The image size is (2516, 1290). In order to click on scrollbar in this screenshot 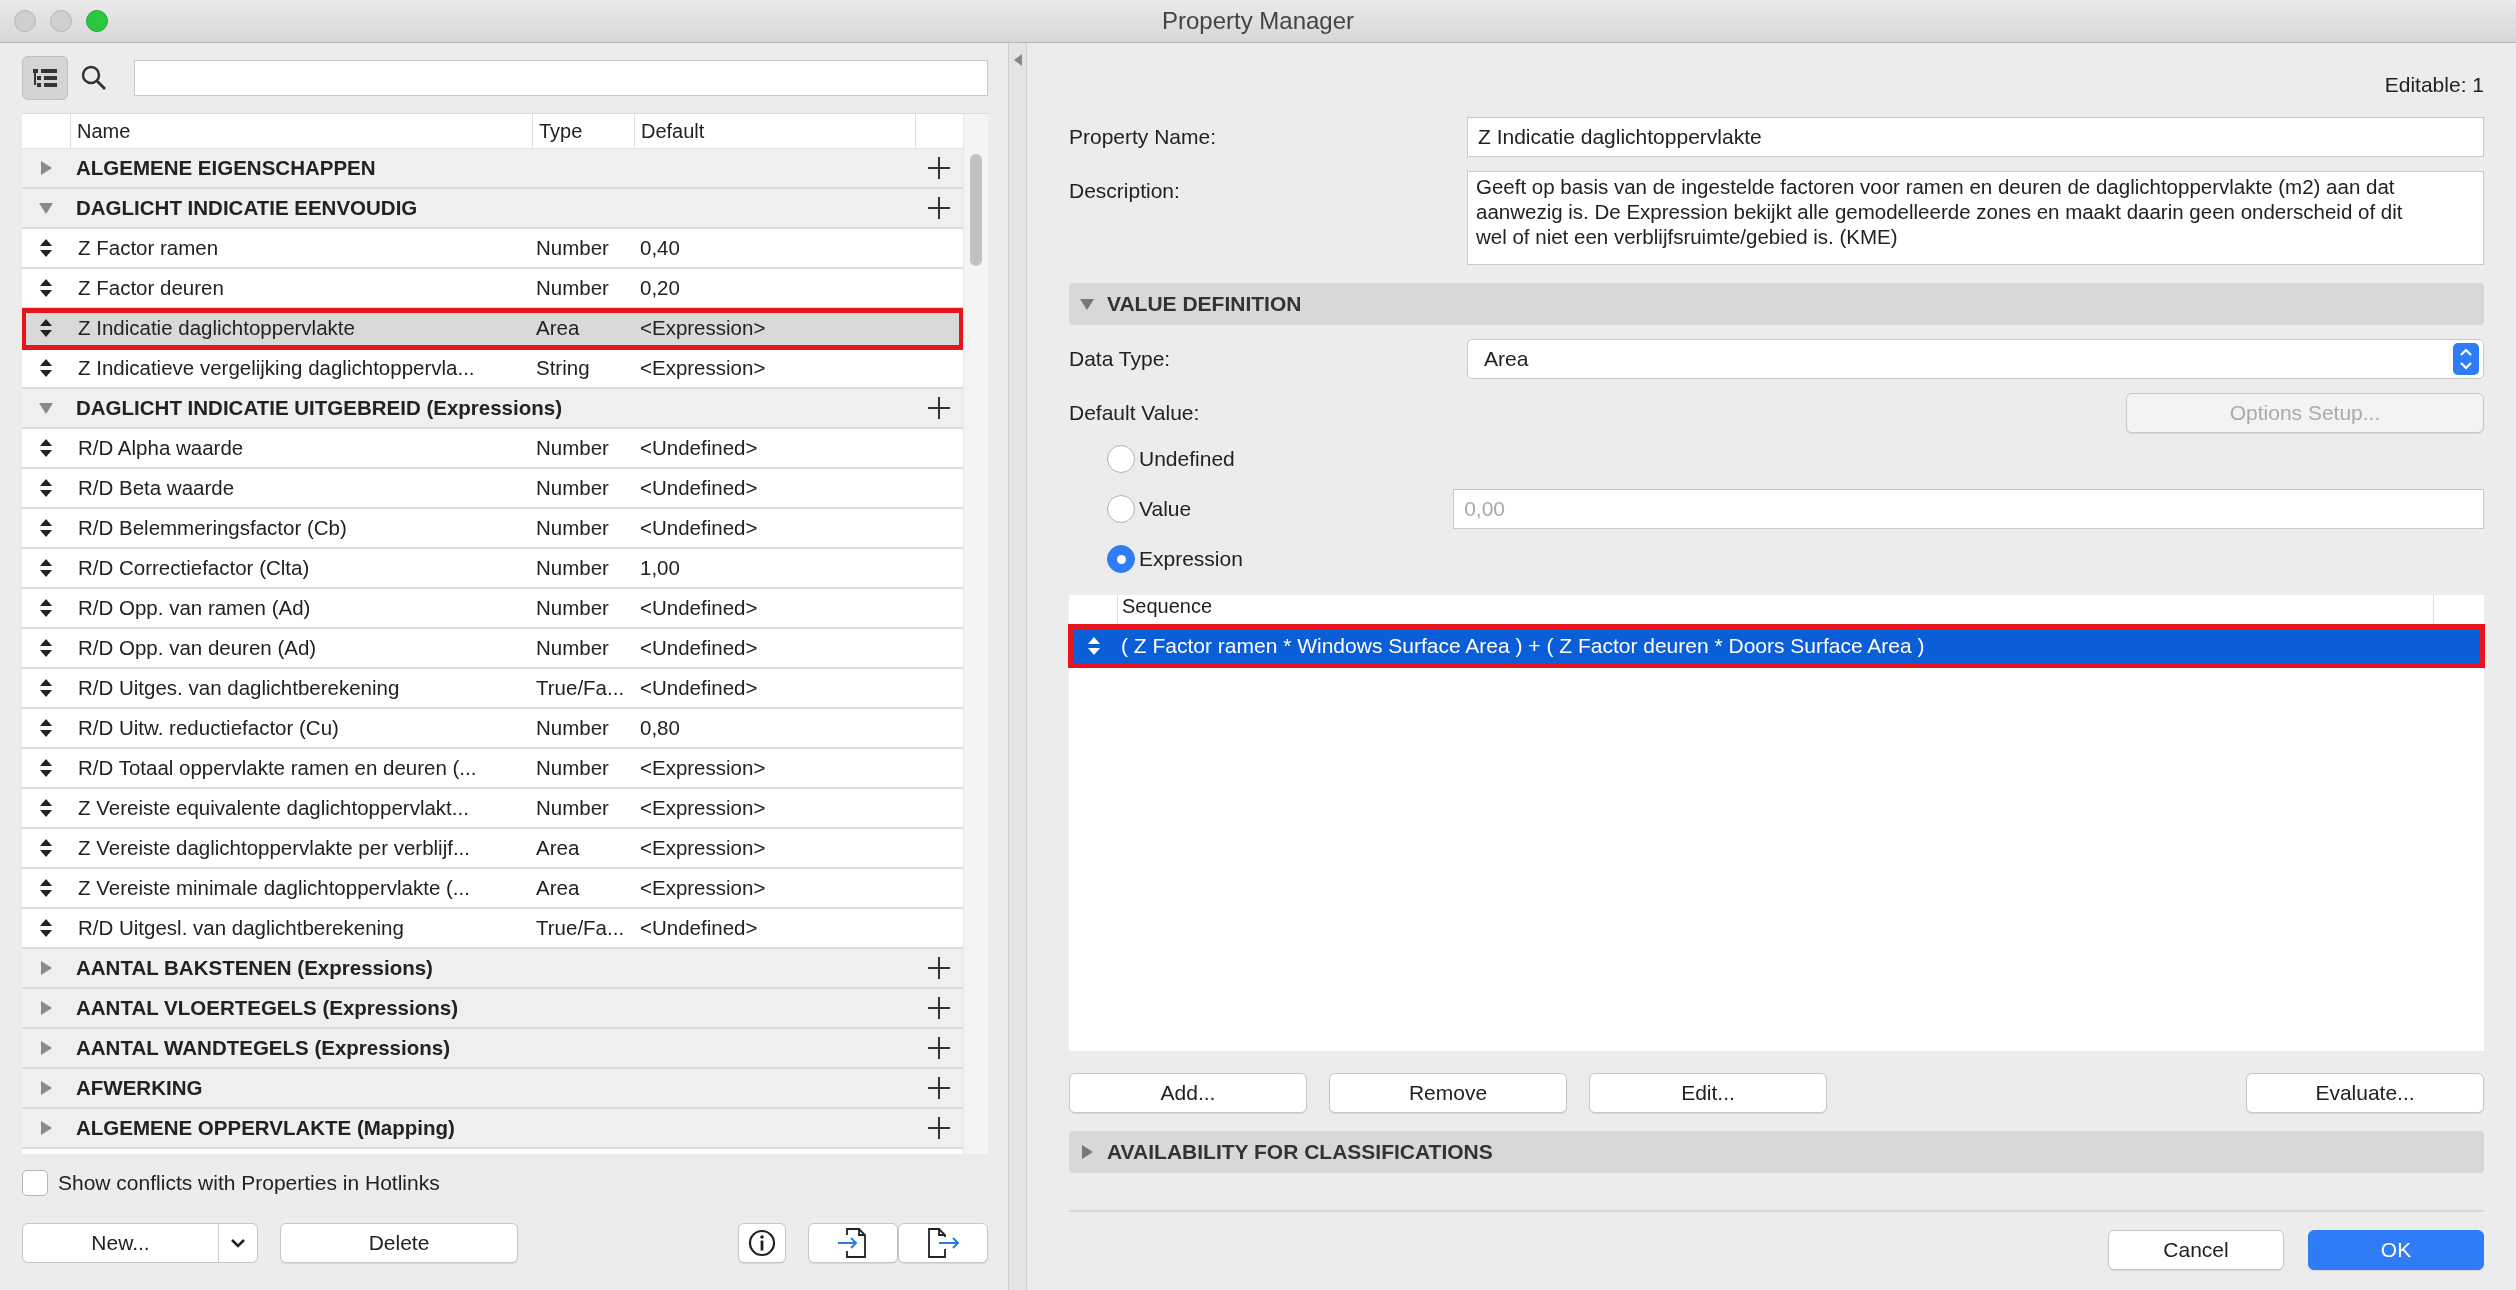, I will do `click(975, 634)`.